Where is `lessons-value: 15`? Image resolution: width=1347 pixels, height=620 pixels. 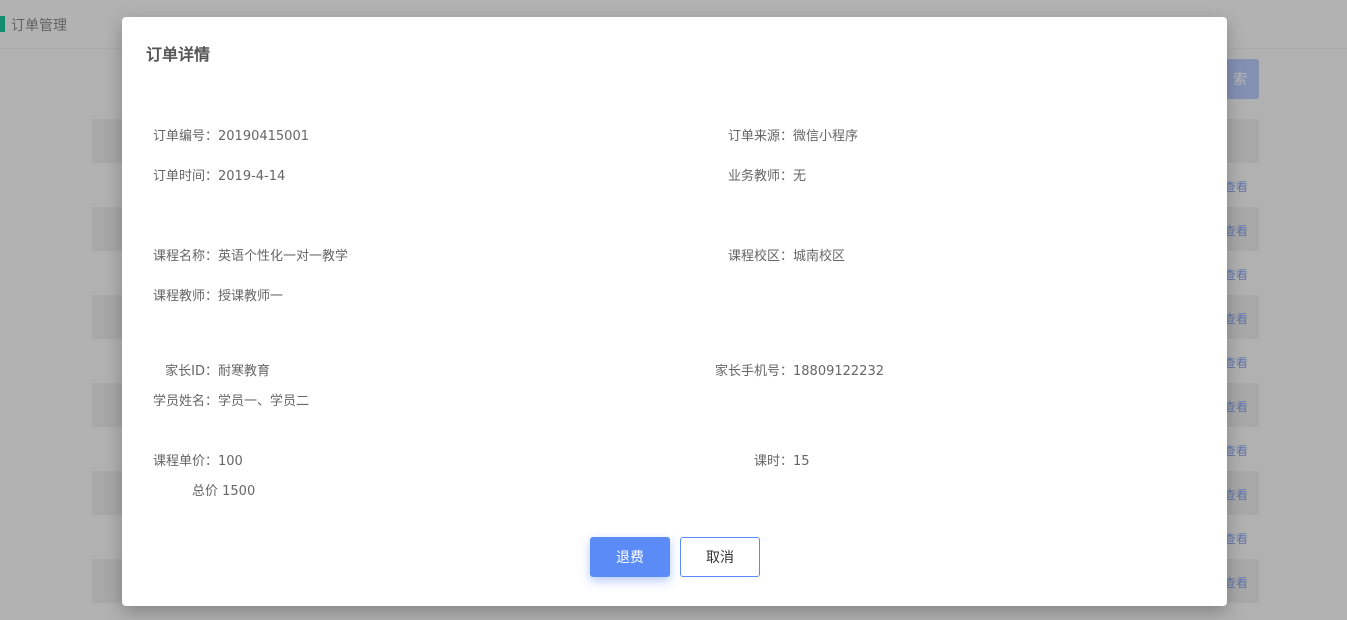 lessons-value: 15 is located at coordinates (801, 461).